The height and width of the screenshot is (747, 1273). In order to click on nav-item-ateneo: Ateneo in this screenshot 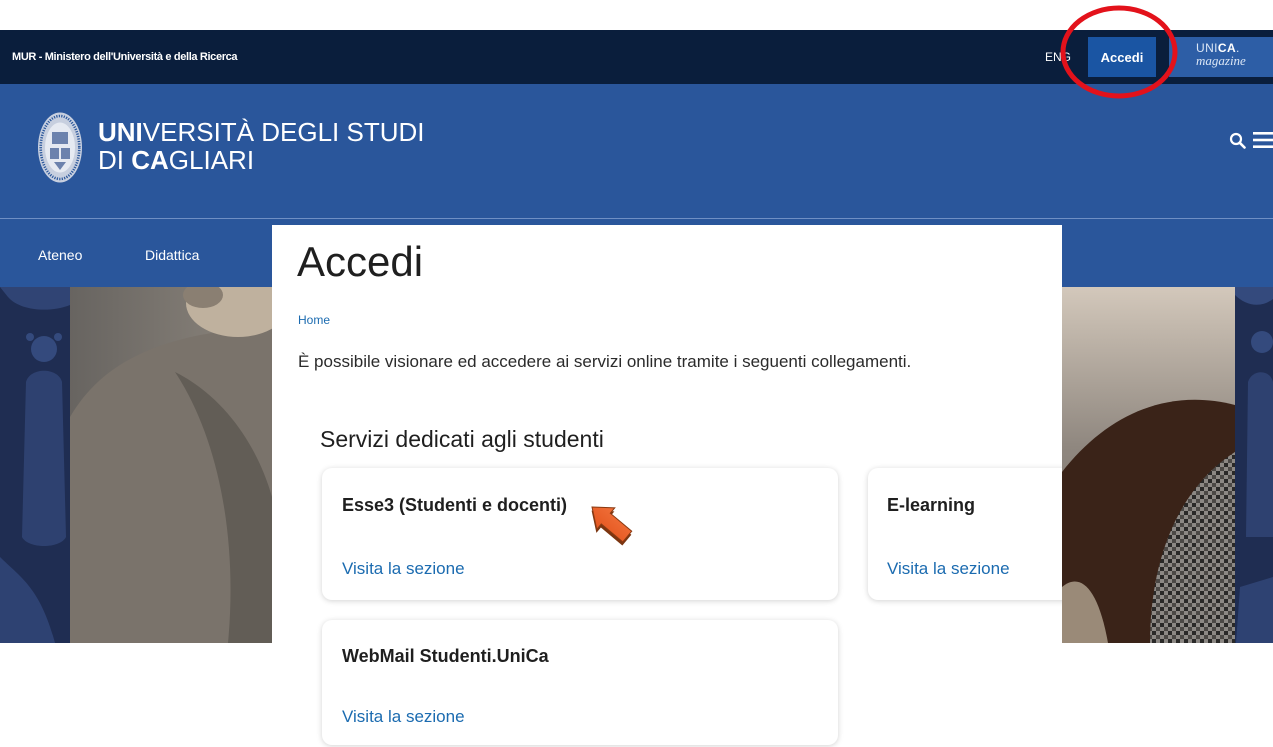, I will do `click(60, 255)`.